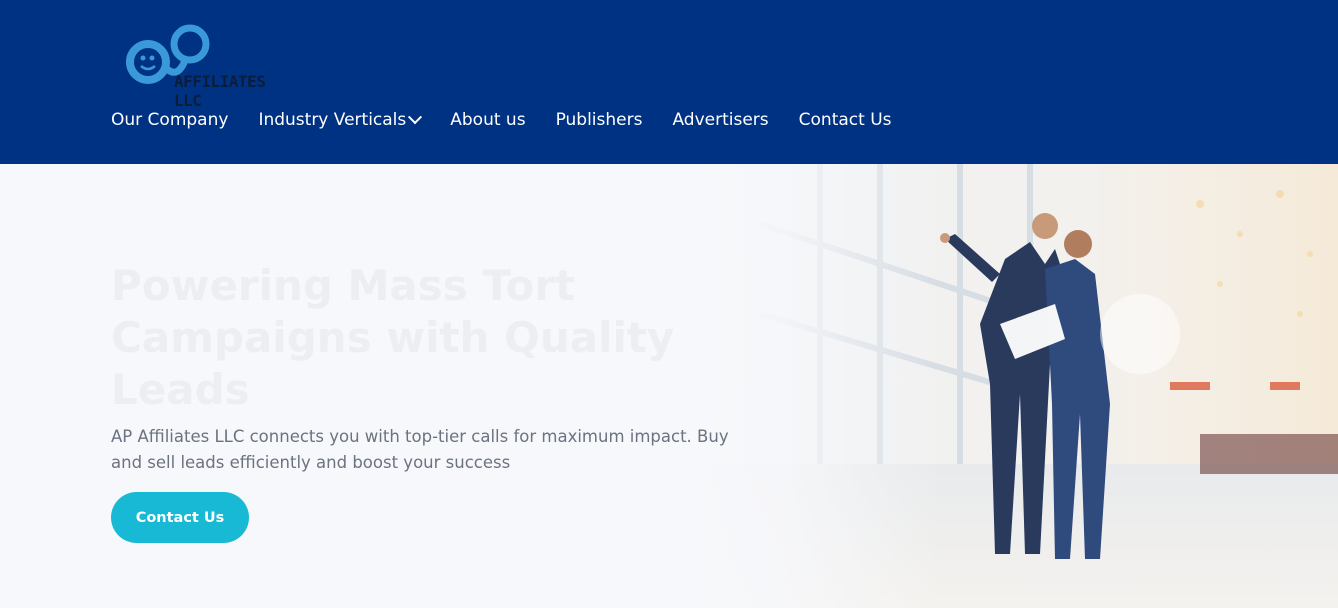 The height and width of the screenshot is (608, 1338). Describe the element at coordinates (205, 64) in the screenshot. I see `company-logo: AFFILIATES LLC` at that location.